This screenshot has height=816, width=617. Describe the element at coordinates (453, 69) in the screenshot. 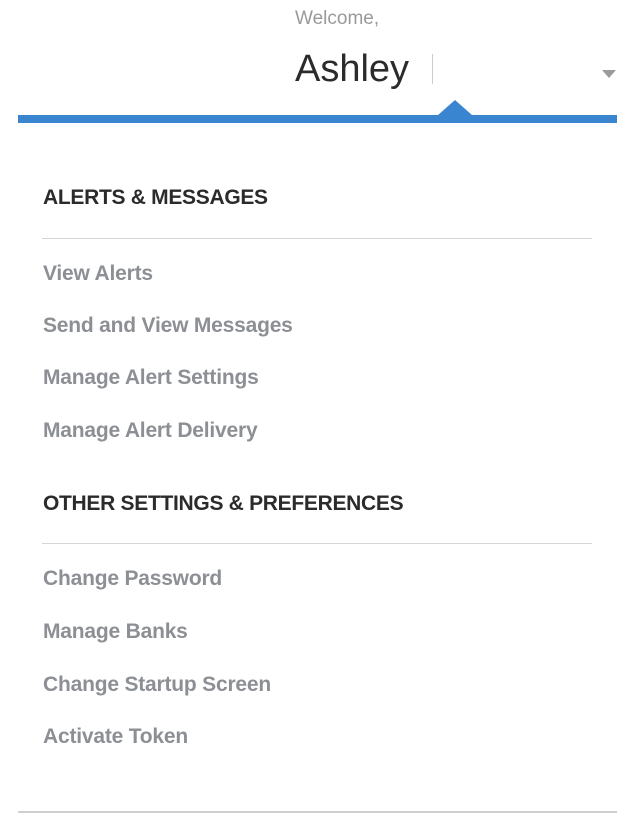

I see `user-menu-toggle: Ashley` at that location.